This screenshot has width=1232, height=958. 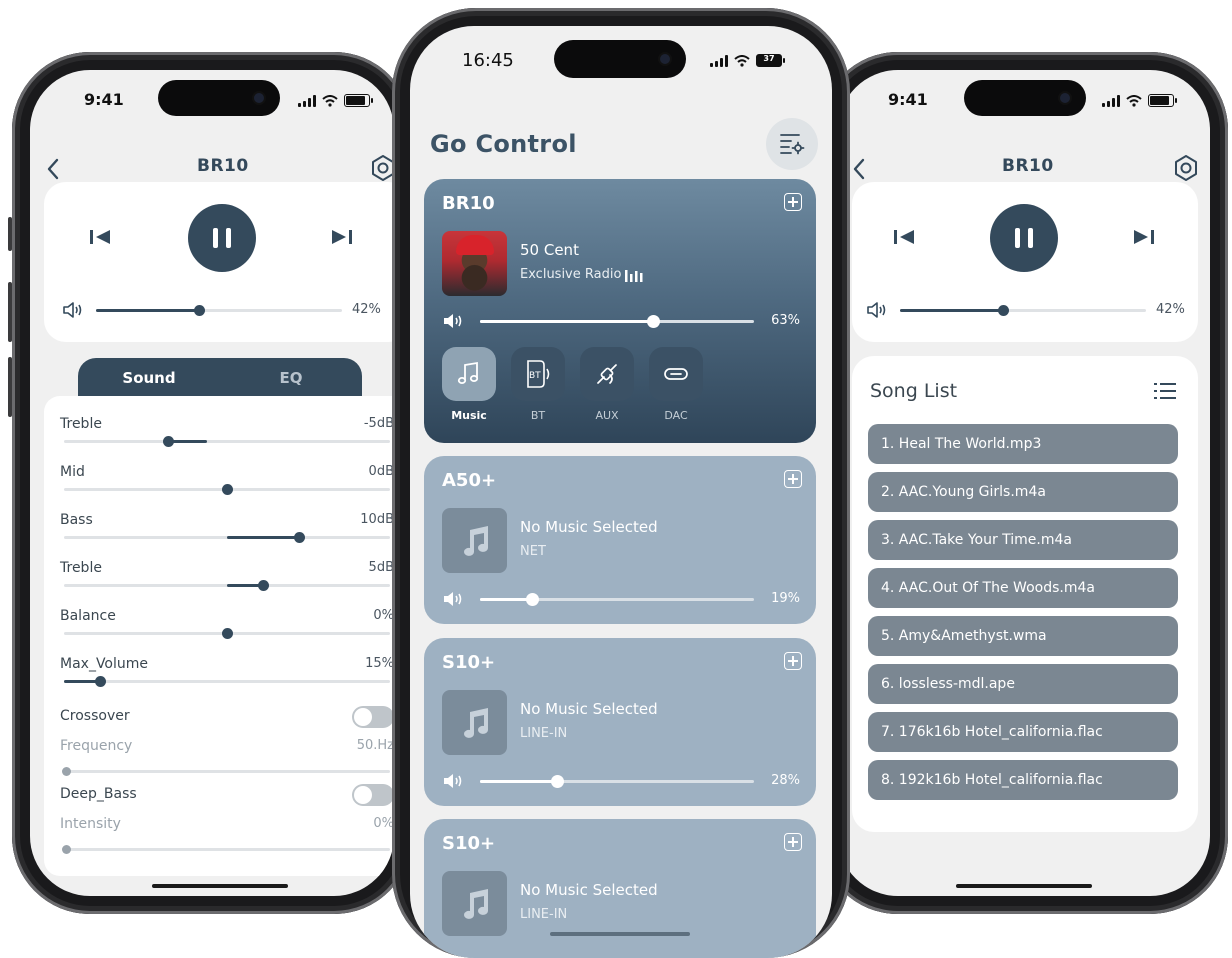 What do you see at coordinates (383, 615) in the screenshot?
I see `eq-value: 0%` at bounding box center [383, 615].